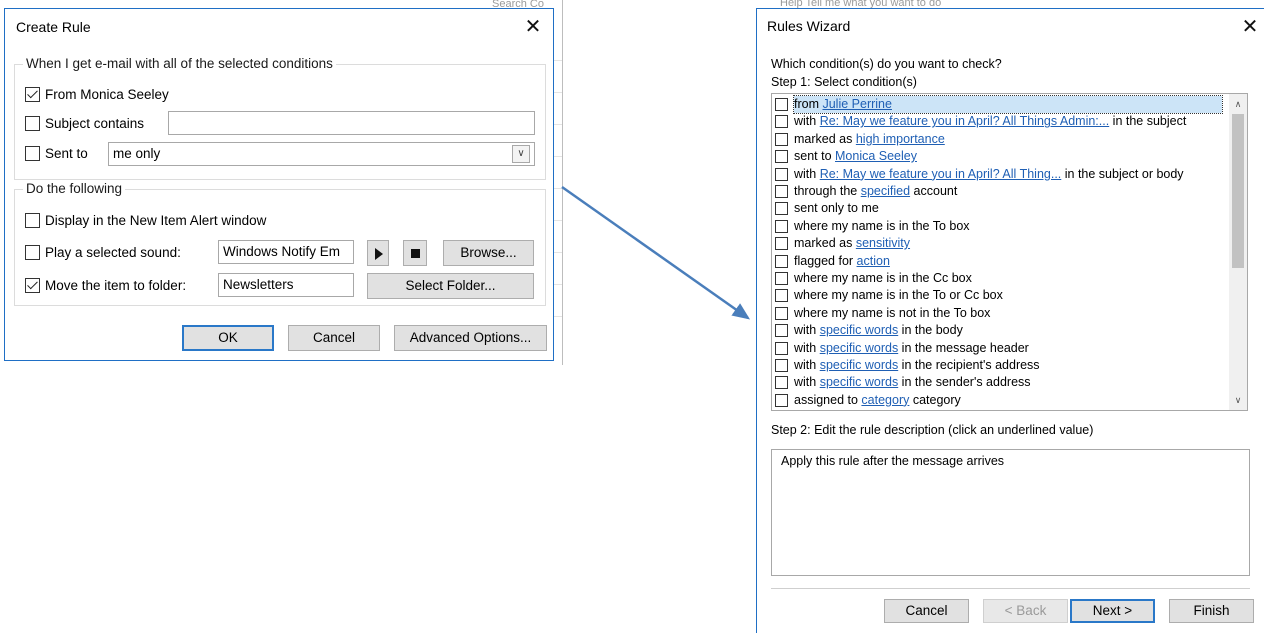  I want to click on condition-row: where my name is in the Cc box, so click(1000, 278).